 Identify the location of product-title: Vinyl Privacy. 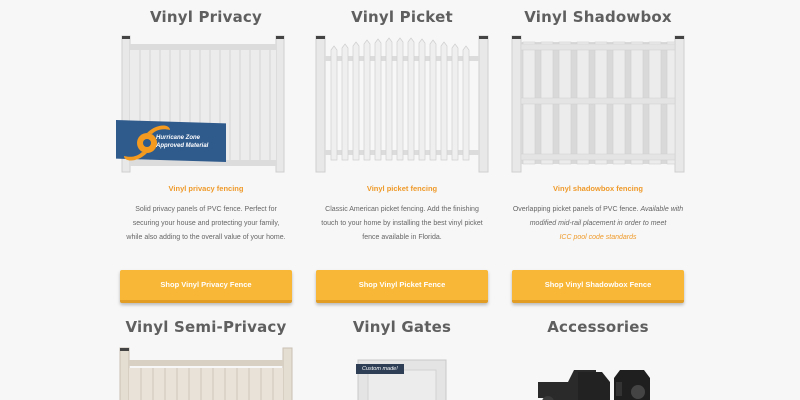
(205, 17).